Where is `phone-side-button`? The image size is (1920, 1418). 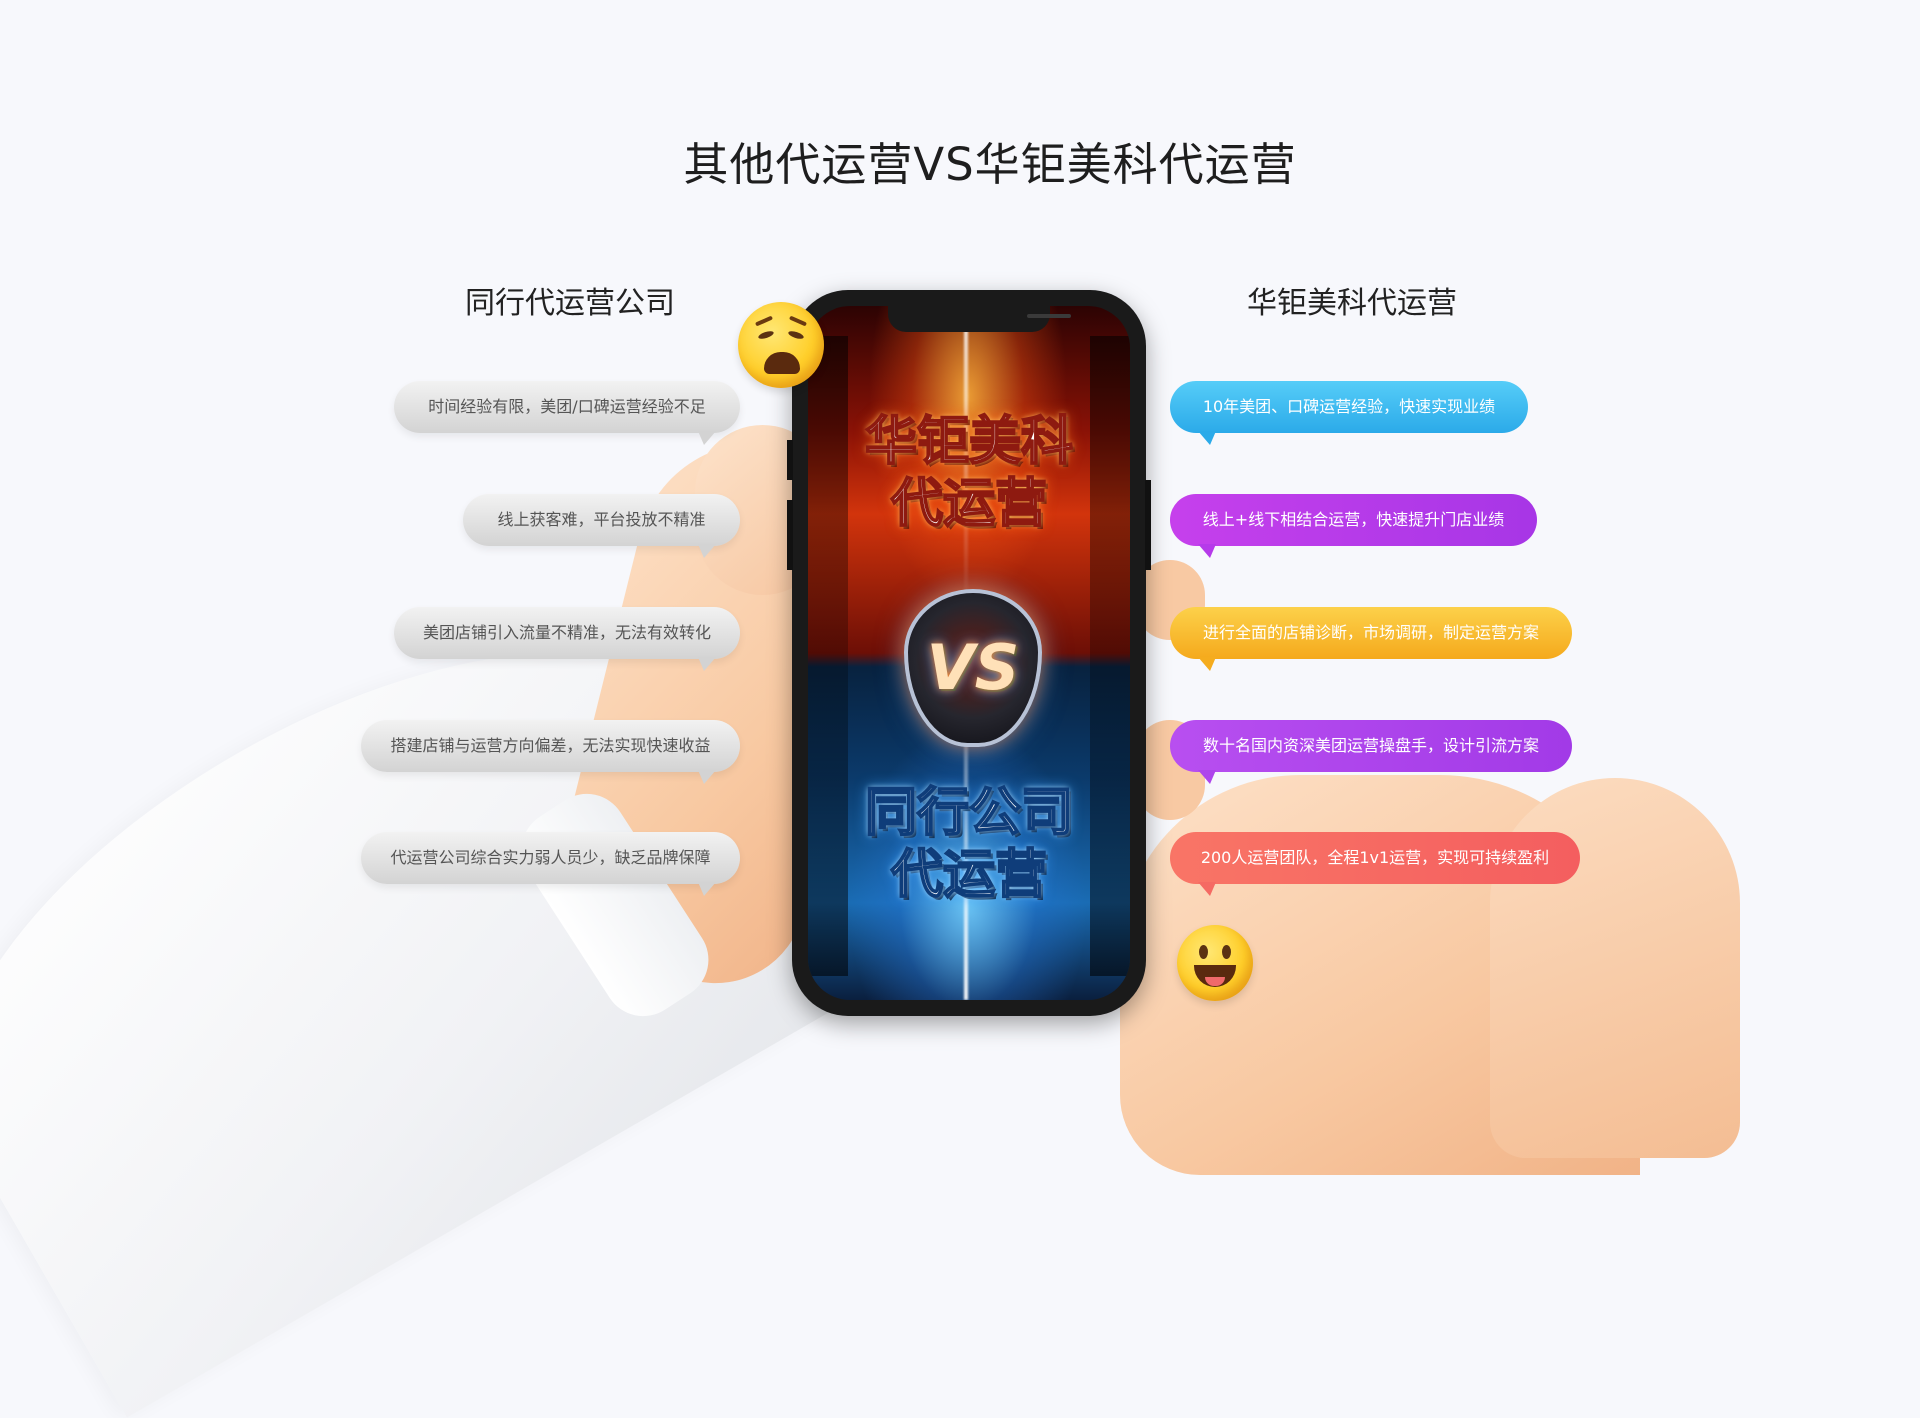
phone-side-button is located at coordinates (790, 460).